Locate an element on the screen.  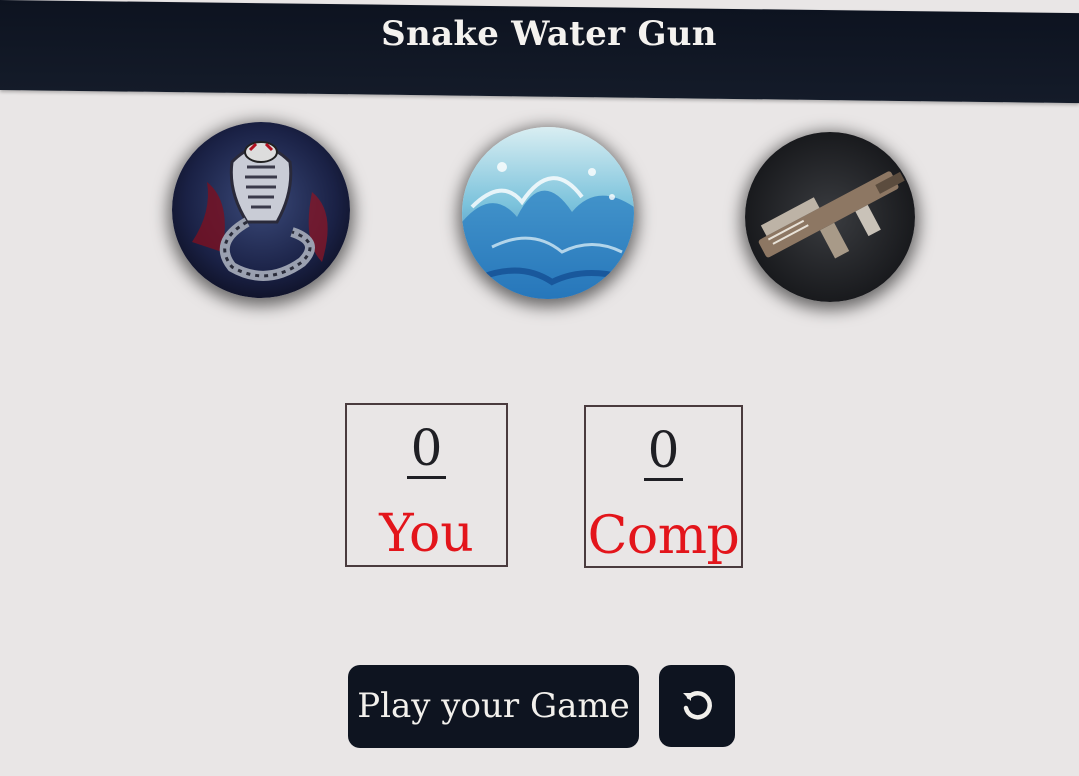
water-splash-image is located at coordinates (548, 213).